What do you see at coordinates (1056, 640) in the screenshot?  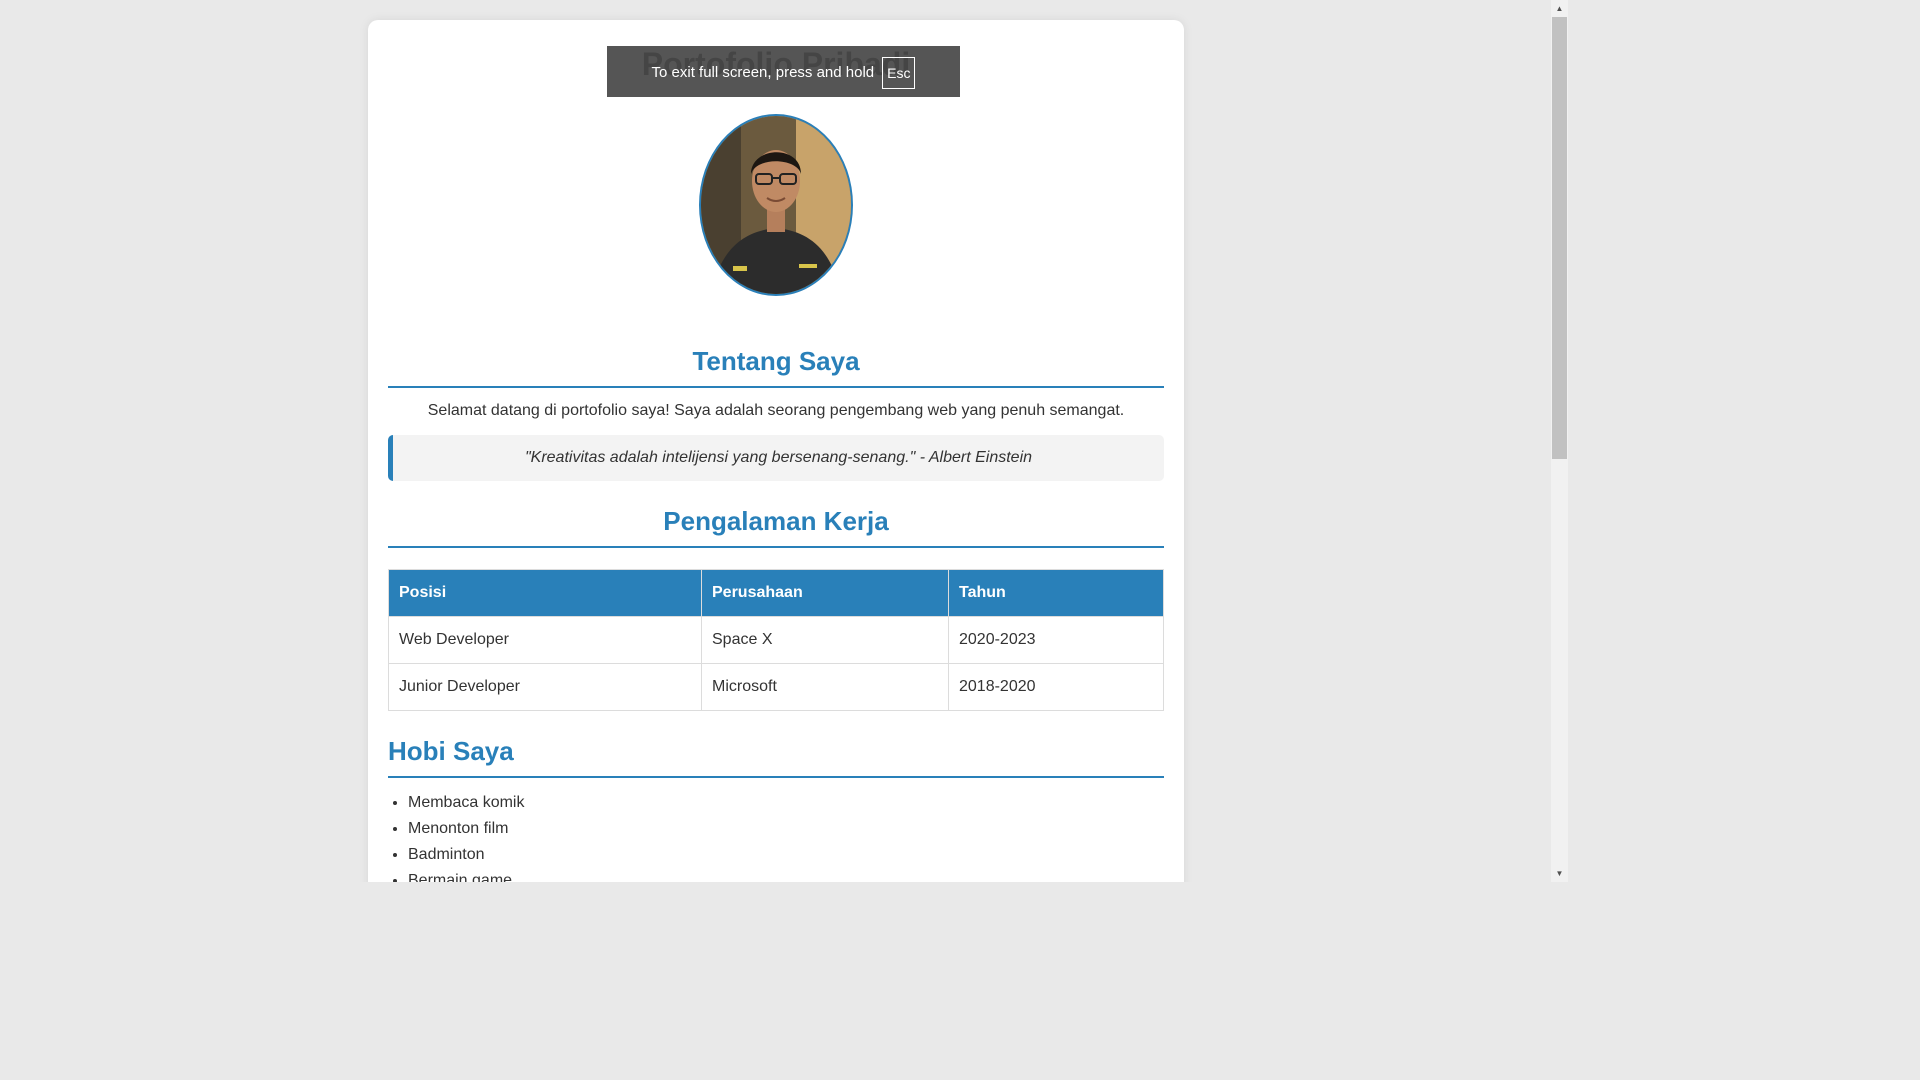 I see `cell-year: 2020-2023` at bounding box center [1056, 640].